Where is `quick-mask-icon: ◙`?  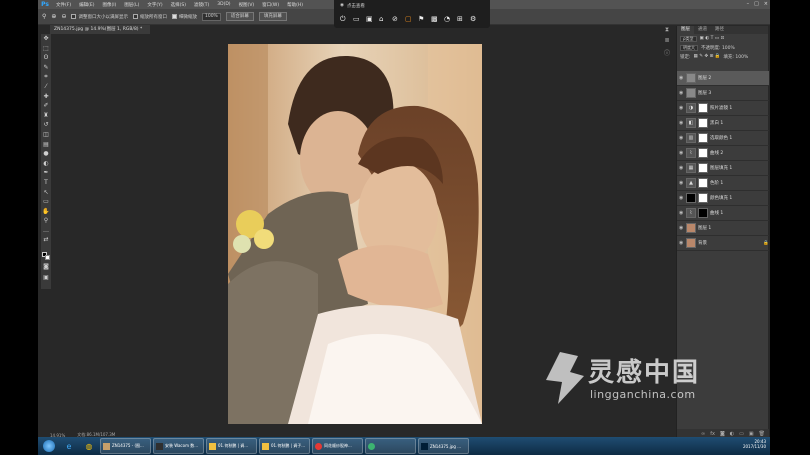 quick-mask-icon: ◙ is located at coordinates (46, 267).